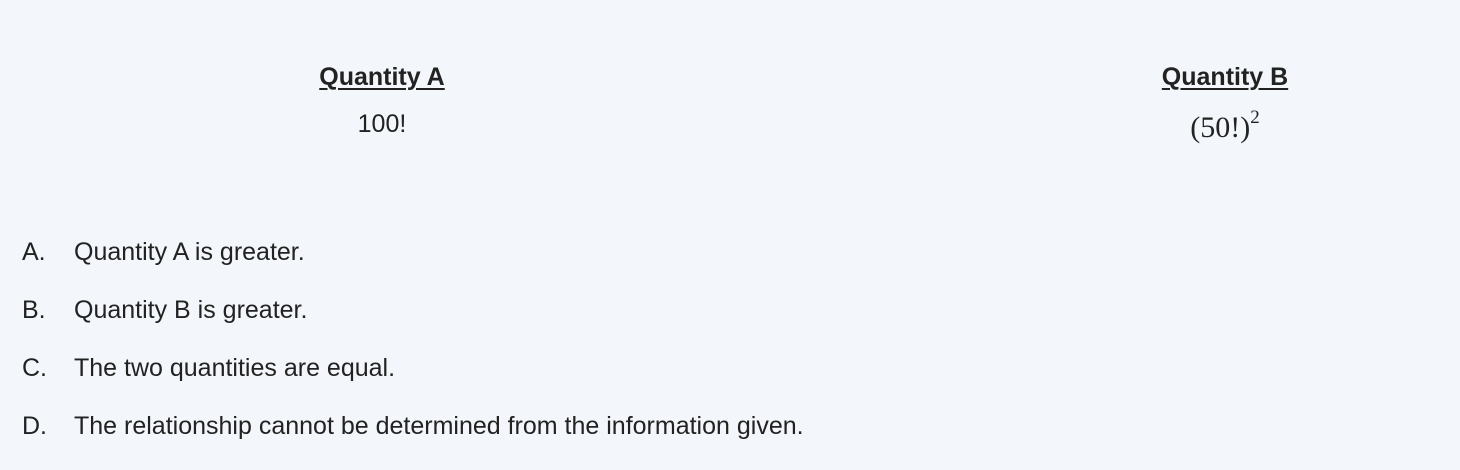  What do you see at coordinates (34, 426) in the screenshot?
I see `choice-letter: D.` at bounding box center [34, 426].